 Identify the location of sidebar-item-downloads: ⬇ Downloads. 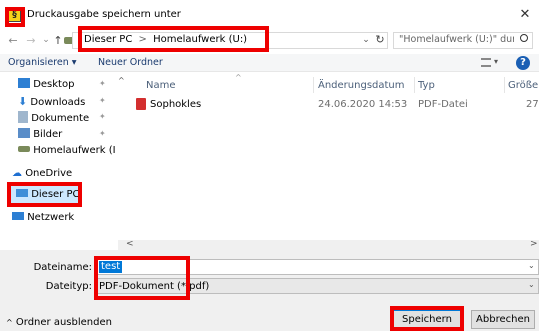
(51, 101).